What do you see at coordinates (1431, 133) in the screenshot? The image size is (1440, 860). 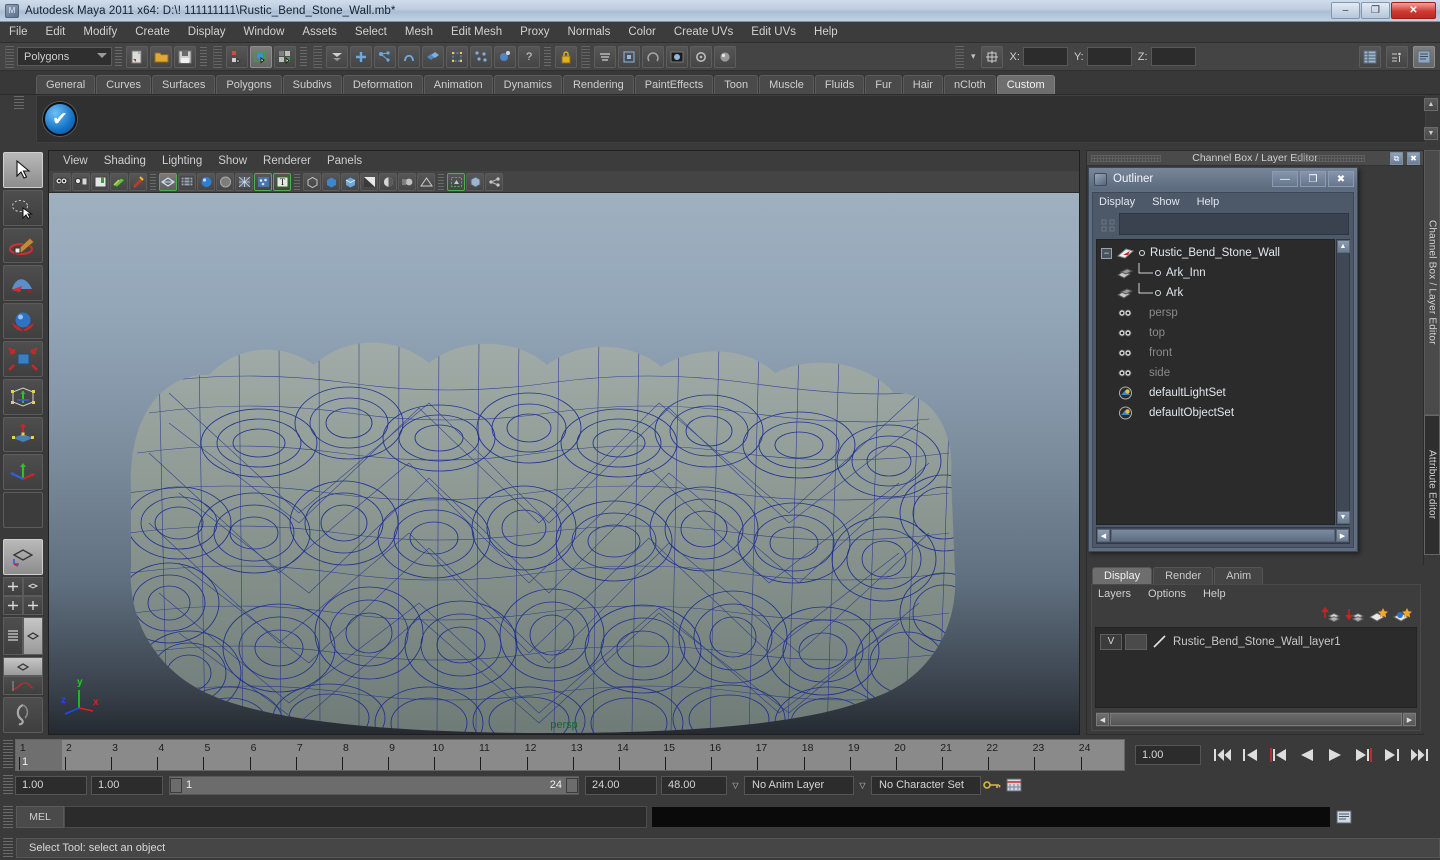 I see `shelf-scroll-down-button: ▼` at bounding box center [1431, 133].